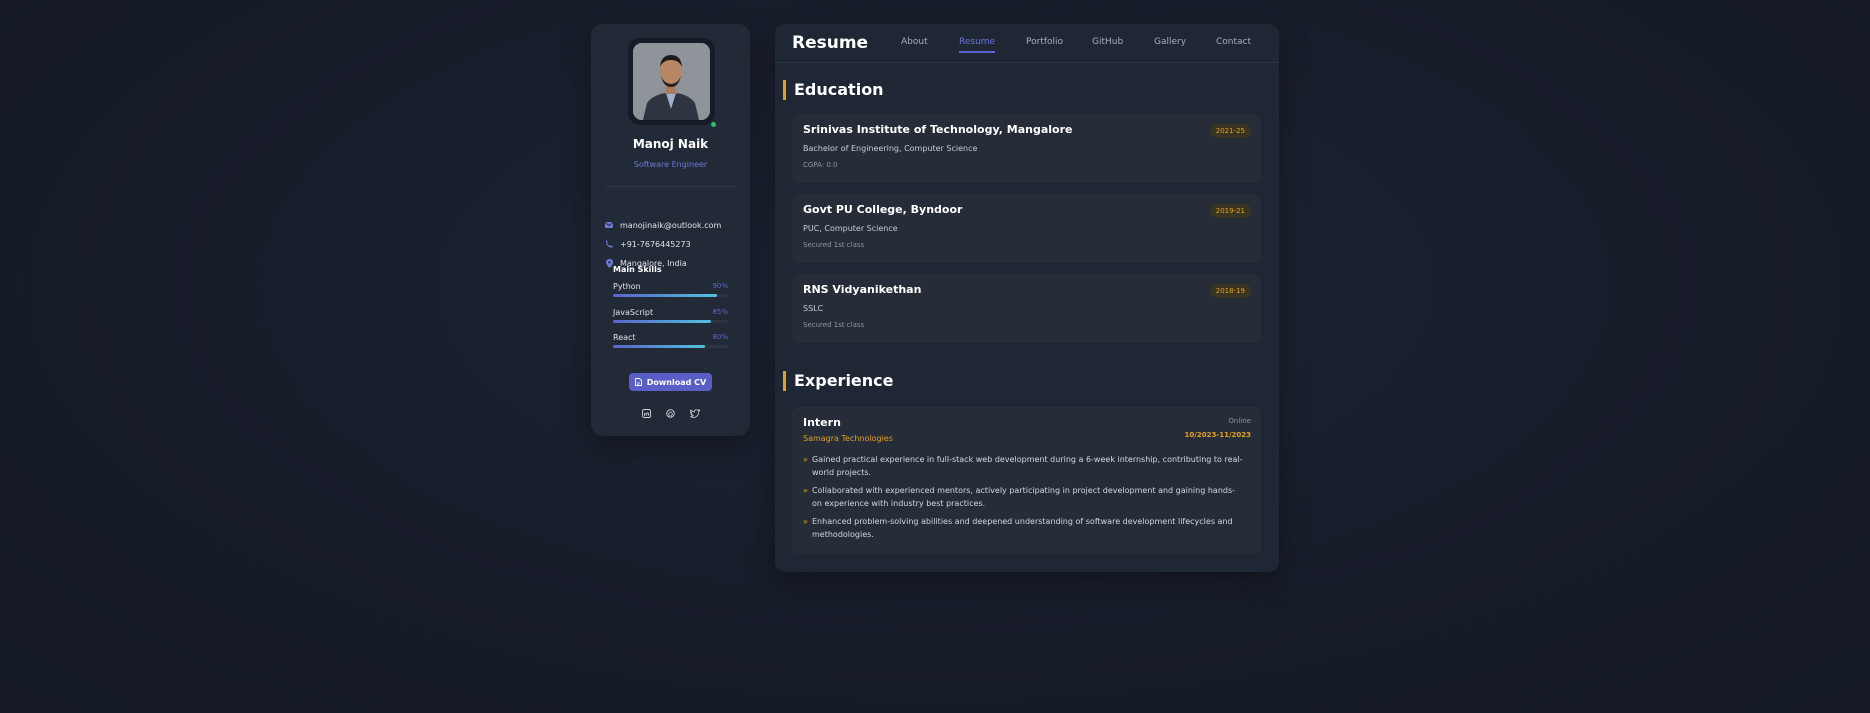 The height and width of the screenshot is (713, 1870). What do you see at coordinates (720, 312) in the screenshot?
I see `skill-percent: 85%` at bounding box center [720, 312].